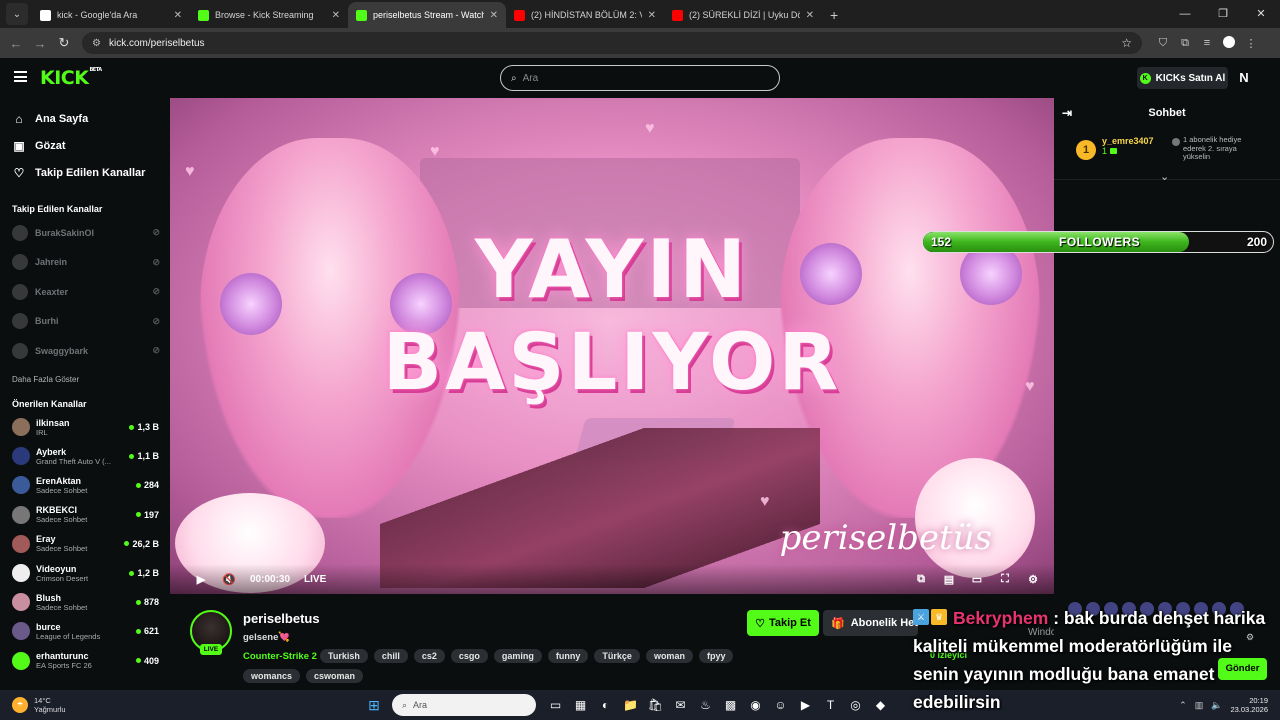  What do you see at coordinates (85, 351) in the screenshot?
I see `followed-channel: Swaggybark ⊘` at bounding box center [85, 351].